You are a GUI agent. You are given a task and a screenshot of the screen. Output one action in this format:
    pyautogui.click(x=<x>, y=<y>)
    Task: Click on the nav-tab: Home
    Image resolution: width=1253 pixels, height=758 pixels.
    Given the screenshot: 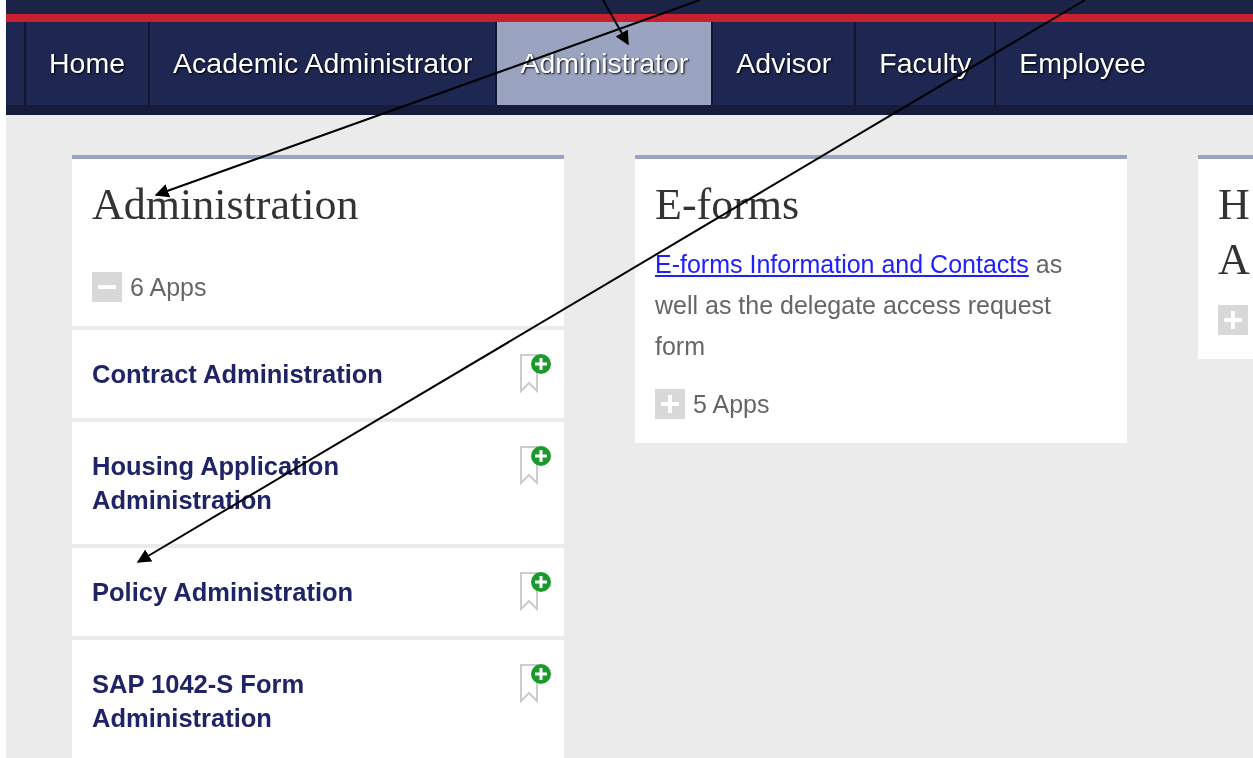 What is the action you would take?
    pyautogui.click(x=86, y=63)
    